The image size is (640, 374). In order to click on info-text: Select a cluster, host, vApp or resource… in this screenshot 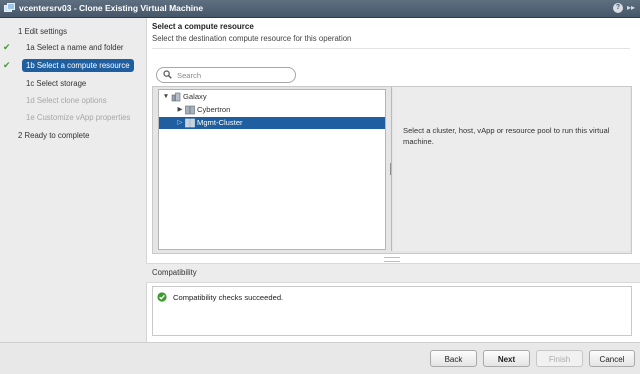, I will do `click(506, 136)`.